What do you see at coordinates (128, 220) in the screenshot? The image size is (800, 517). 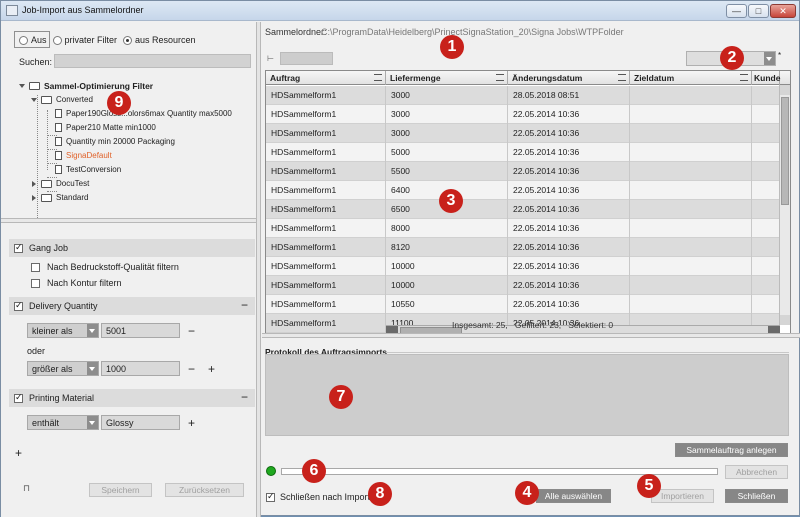 I see `left-splitter` at bounding box center [128, 220].